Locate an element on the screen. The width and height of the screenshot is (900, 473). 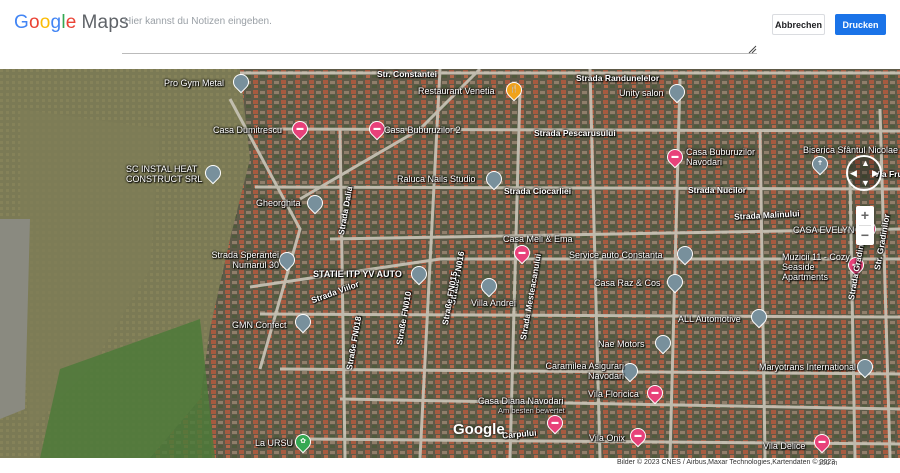
place-label: Casa Diana Navodari is located at coordinates (521, 401).